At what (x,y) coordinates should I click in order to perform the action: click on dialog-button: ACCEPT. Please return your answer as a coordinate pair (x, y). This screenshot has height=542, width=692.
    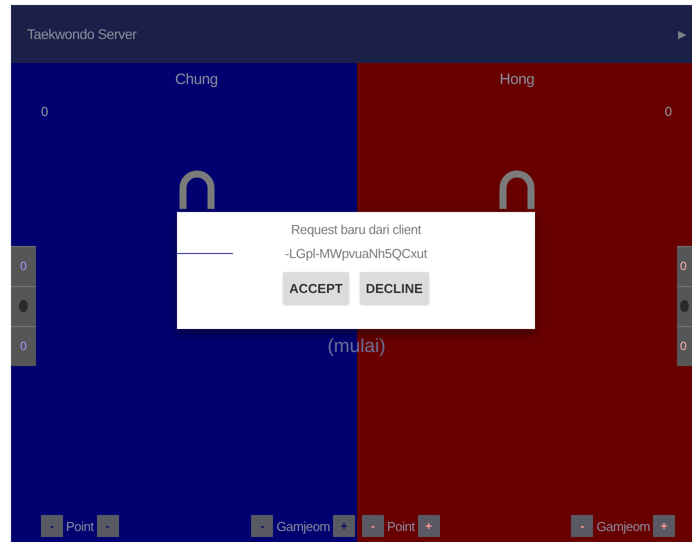
    Looking at the image, I should click on (316, 288).